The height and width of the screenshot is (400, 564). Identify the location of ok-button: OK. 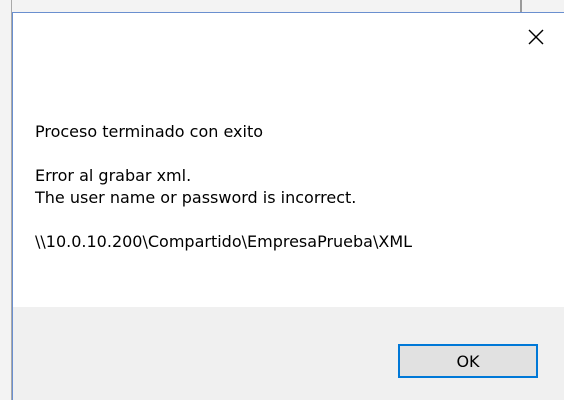
(468, 361).